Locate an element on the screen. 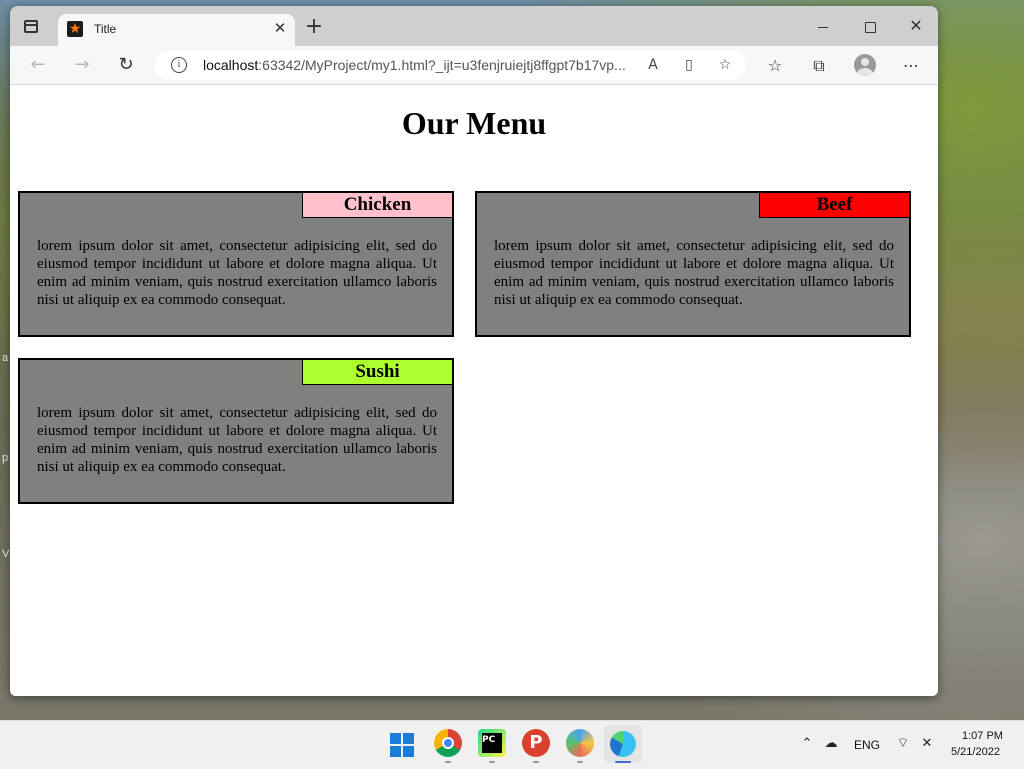 This screenshot has height=769, width=1024. info-icon: i is located at coordinates (179, 65).